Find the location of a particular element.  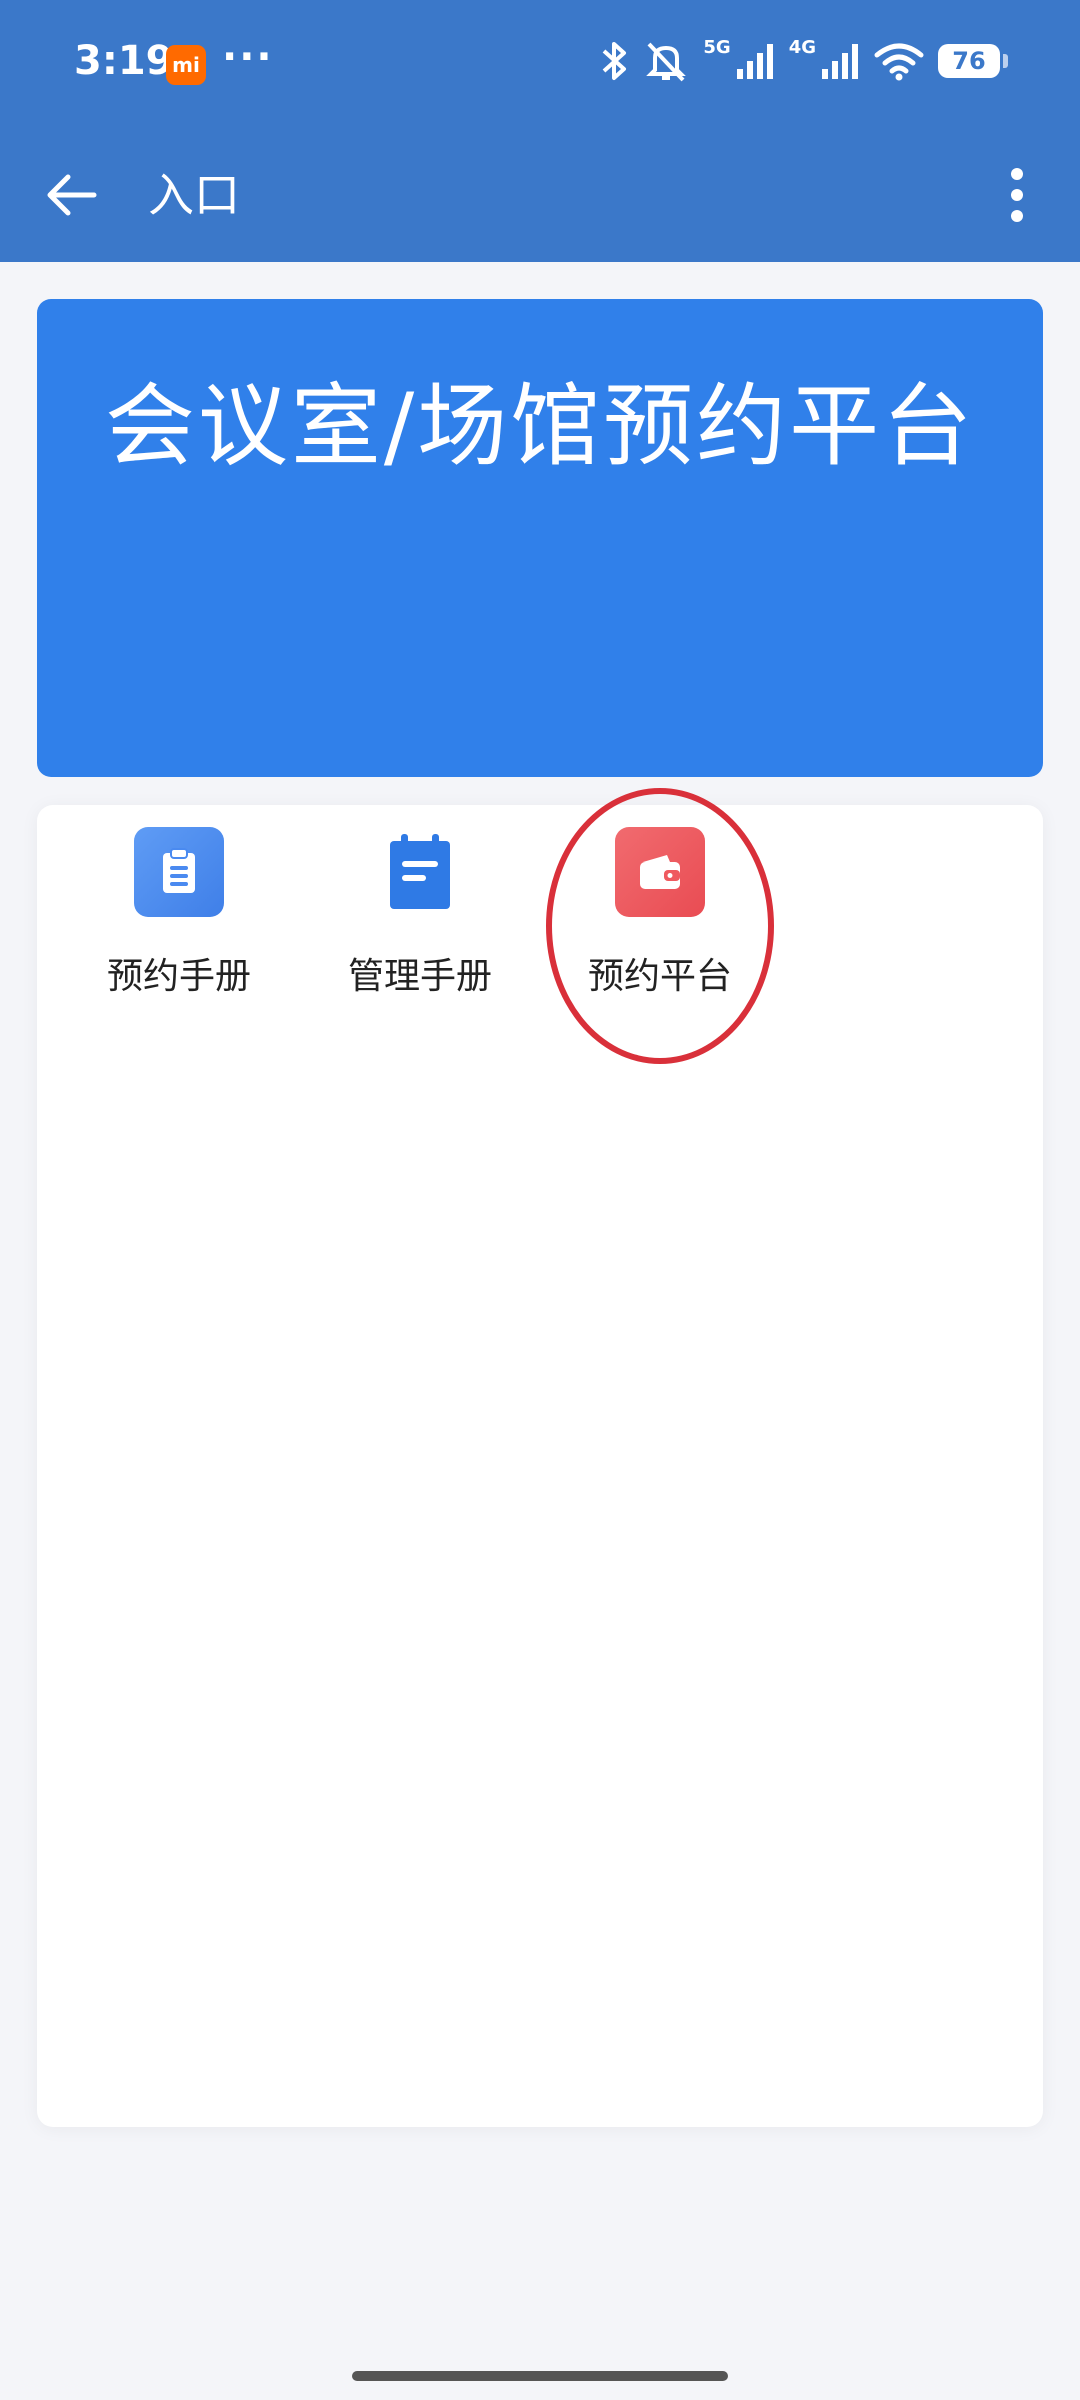

more-options-button is located at coordinates (1017, 195).